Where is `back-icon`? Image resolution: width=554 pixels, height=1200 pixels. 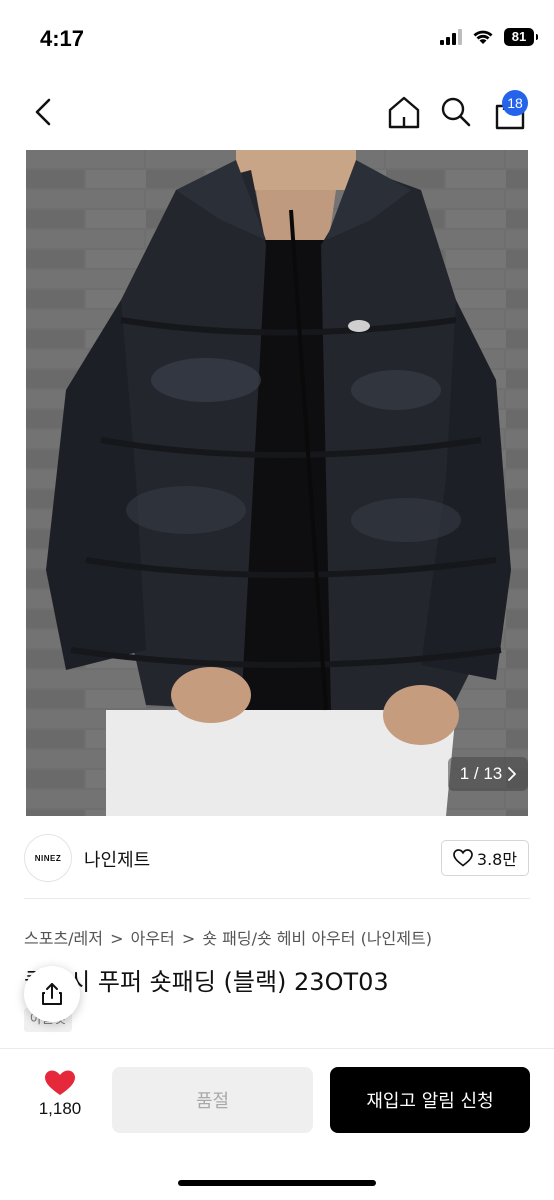
back-icon is located at coordinates (43, 112).